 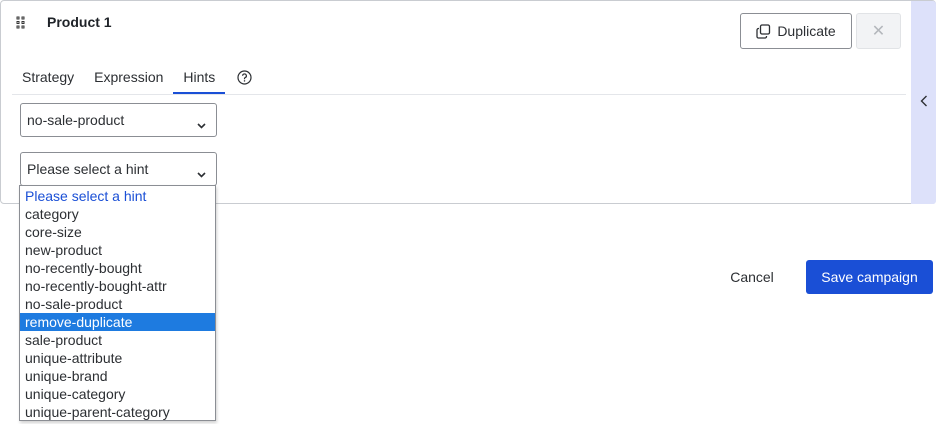 What do you see at coordinates (117, 250) in the screenshot?
I see `dropdown-option: new-product` at bounding box center [117, 250].